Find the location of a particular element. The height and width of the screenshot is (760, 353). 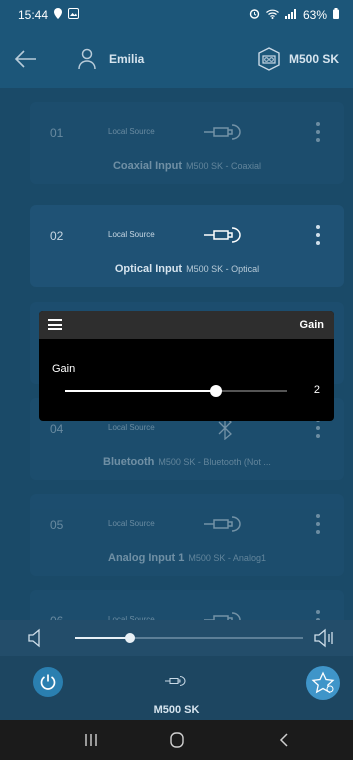

optical-plug-icon is located at coordinates (225, 235).